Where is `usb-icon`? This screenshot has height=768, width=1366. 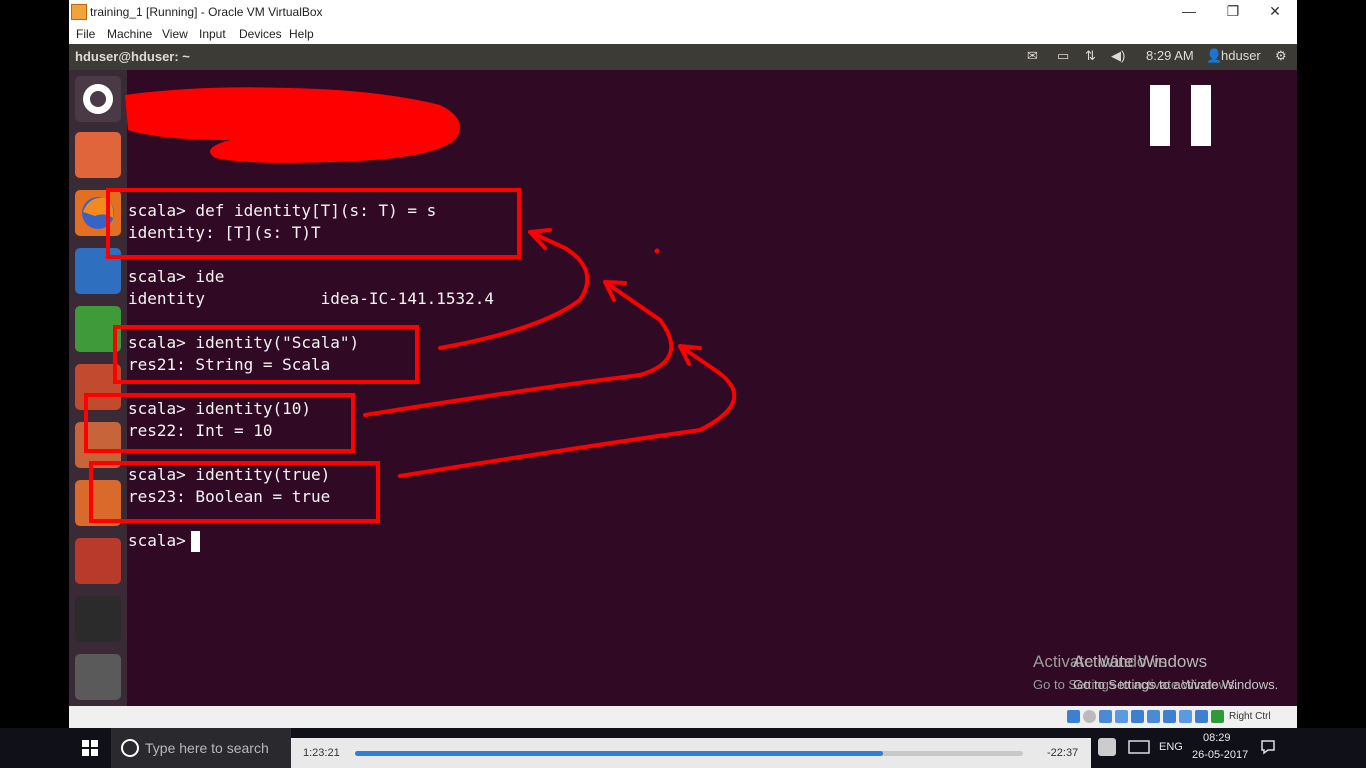
usb-icon is located at coordinates (1137, 716).